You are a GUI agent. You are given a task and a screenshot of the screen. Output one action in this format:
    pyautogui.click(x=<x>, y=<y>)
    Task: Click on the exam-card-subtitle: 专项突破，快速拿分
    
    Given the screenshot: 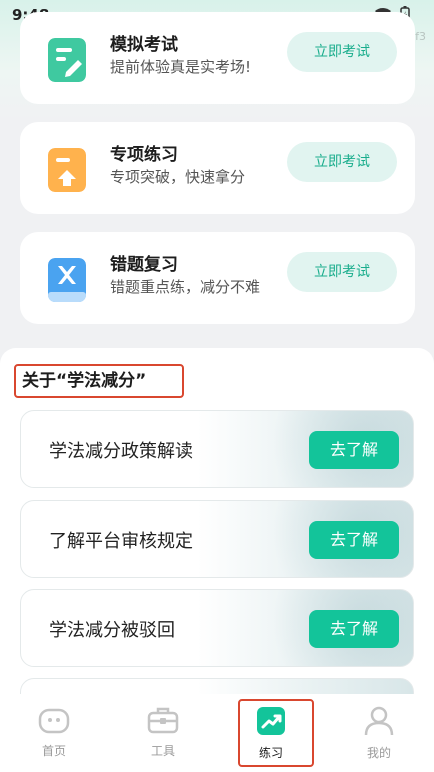 What is the action you would take?
    pyautogui.click(x=178, y=177)
    